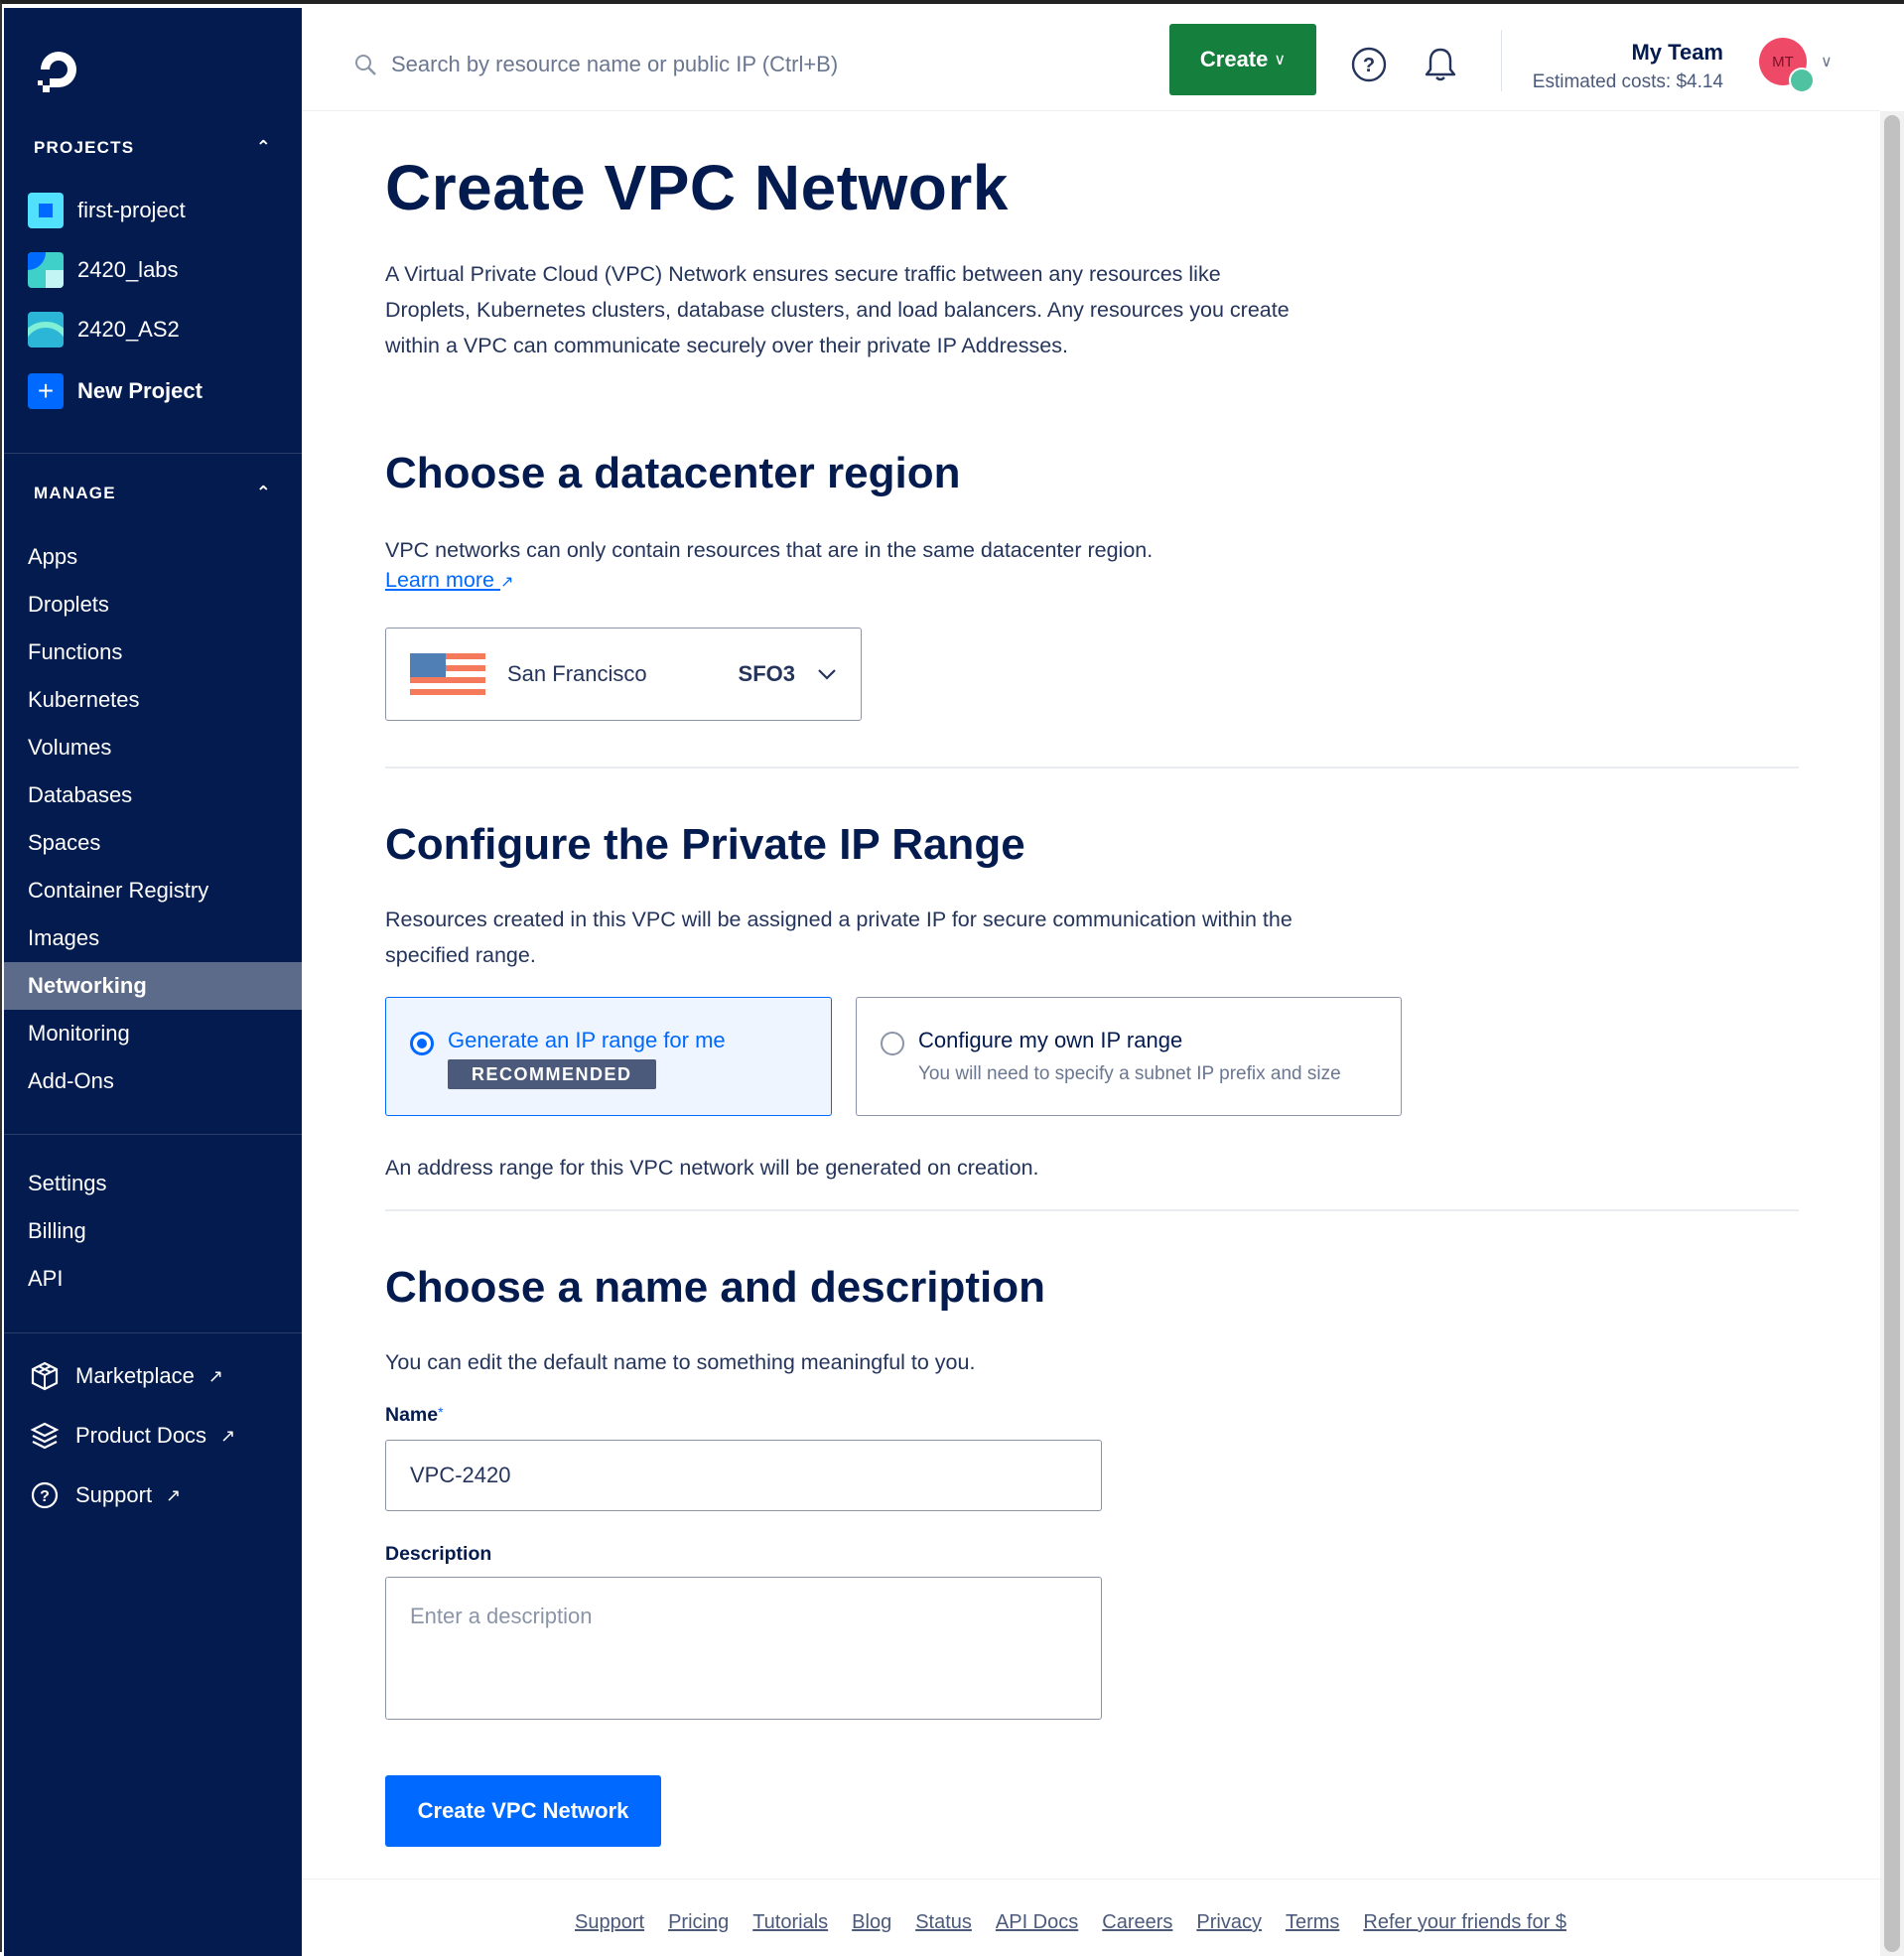 This screenshot has width=1904, height=1956. I want to click on product-docs-label: Product Docs, so click(141, 1436).